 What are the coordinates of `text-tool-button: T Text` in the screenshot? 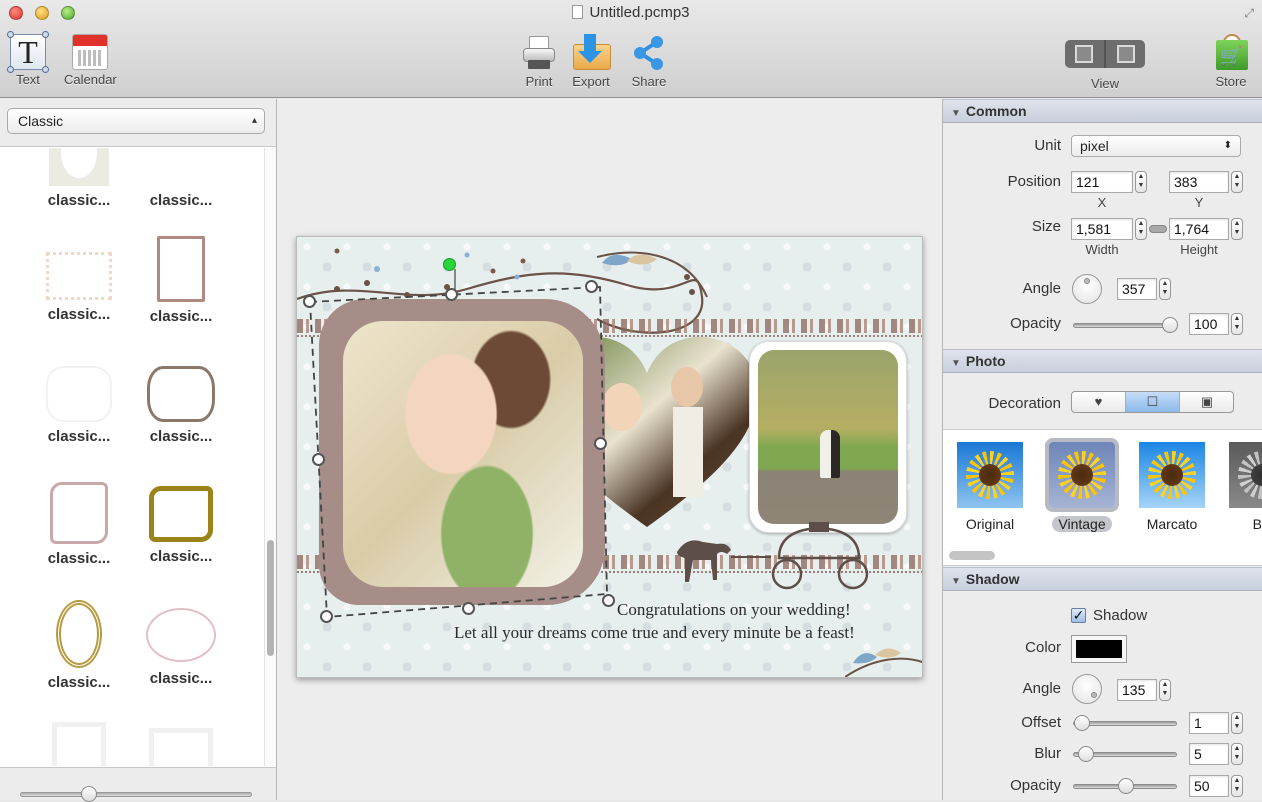 It's located at (28, 59).